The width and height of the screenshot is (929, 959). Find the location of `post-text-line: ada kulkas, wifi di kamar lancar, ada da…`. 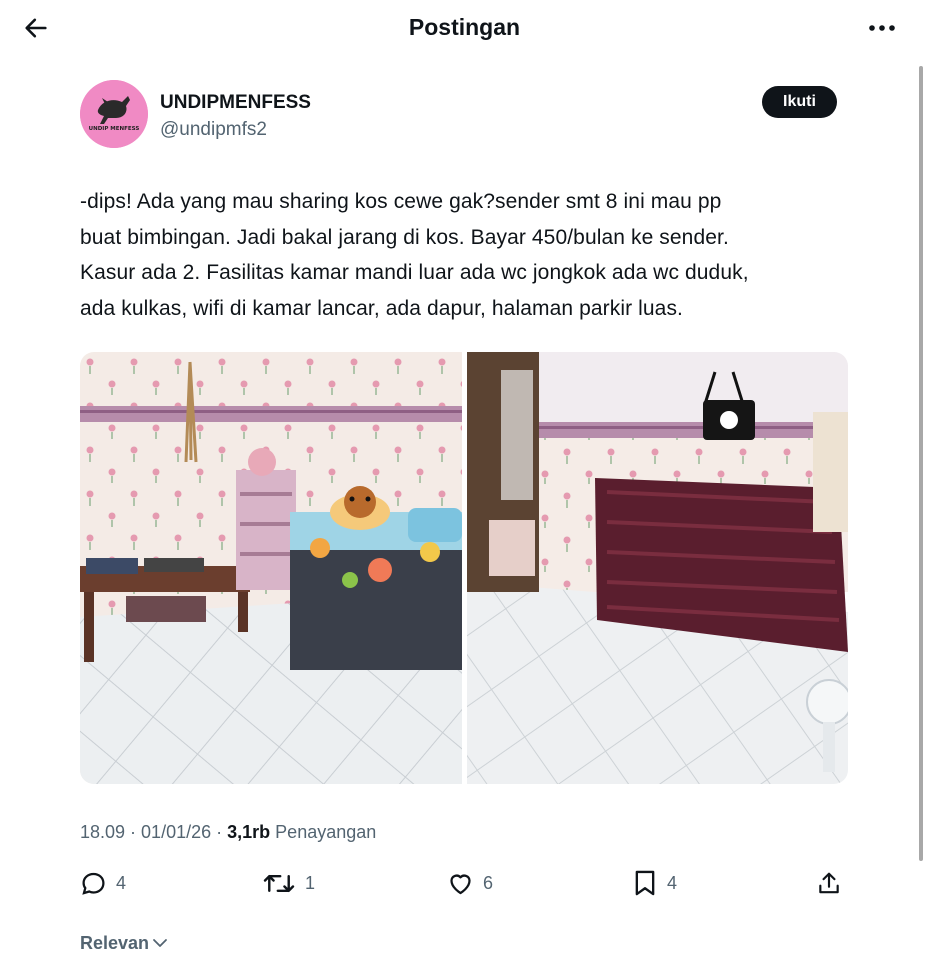

post-text-line: ada kulkas, wifi di kamar lancar, ada da… is located at coordinates (381, 308).